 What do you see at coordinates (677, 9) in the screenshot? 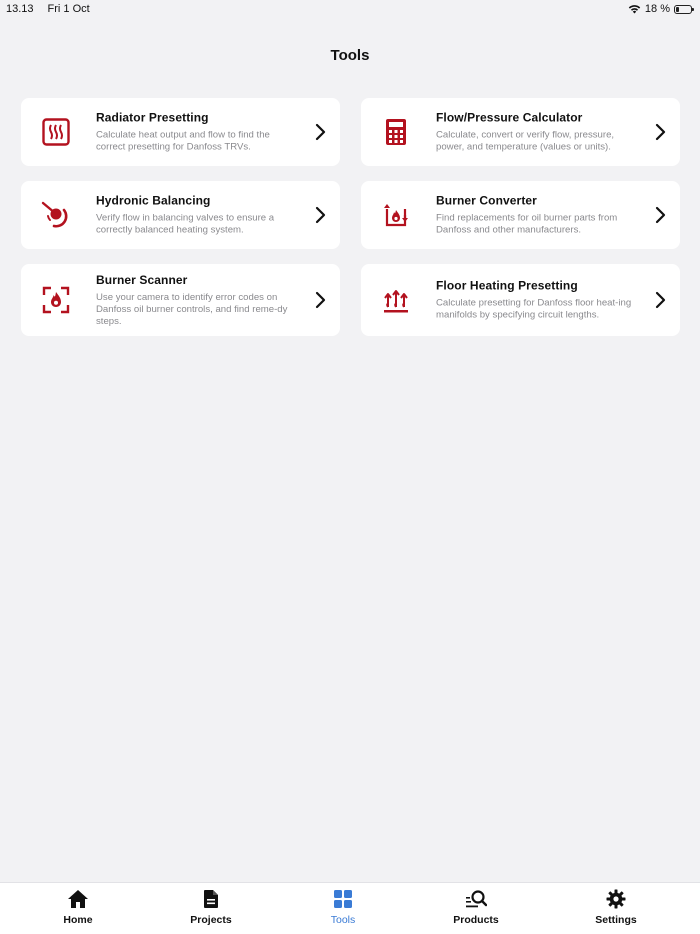
I see `battery-level` at bounding box center [677, 9].